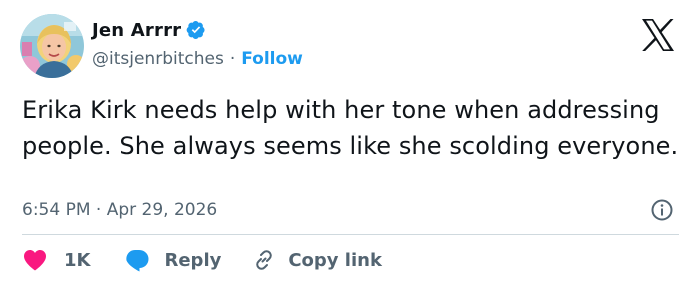 The height and width of the screenshot is (287, 700). I want to click on avatar, so click(52, 46).